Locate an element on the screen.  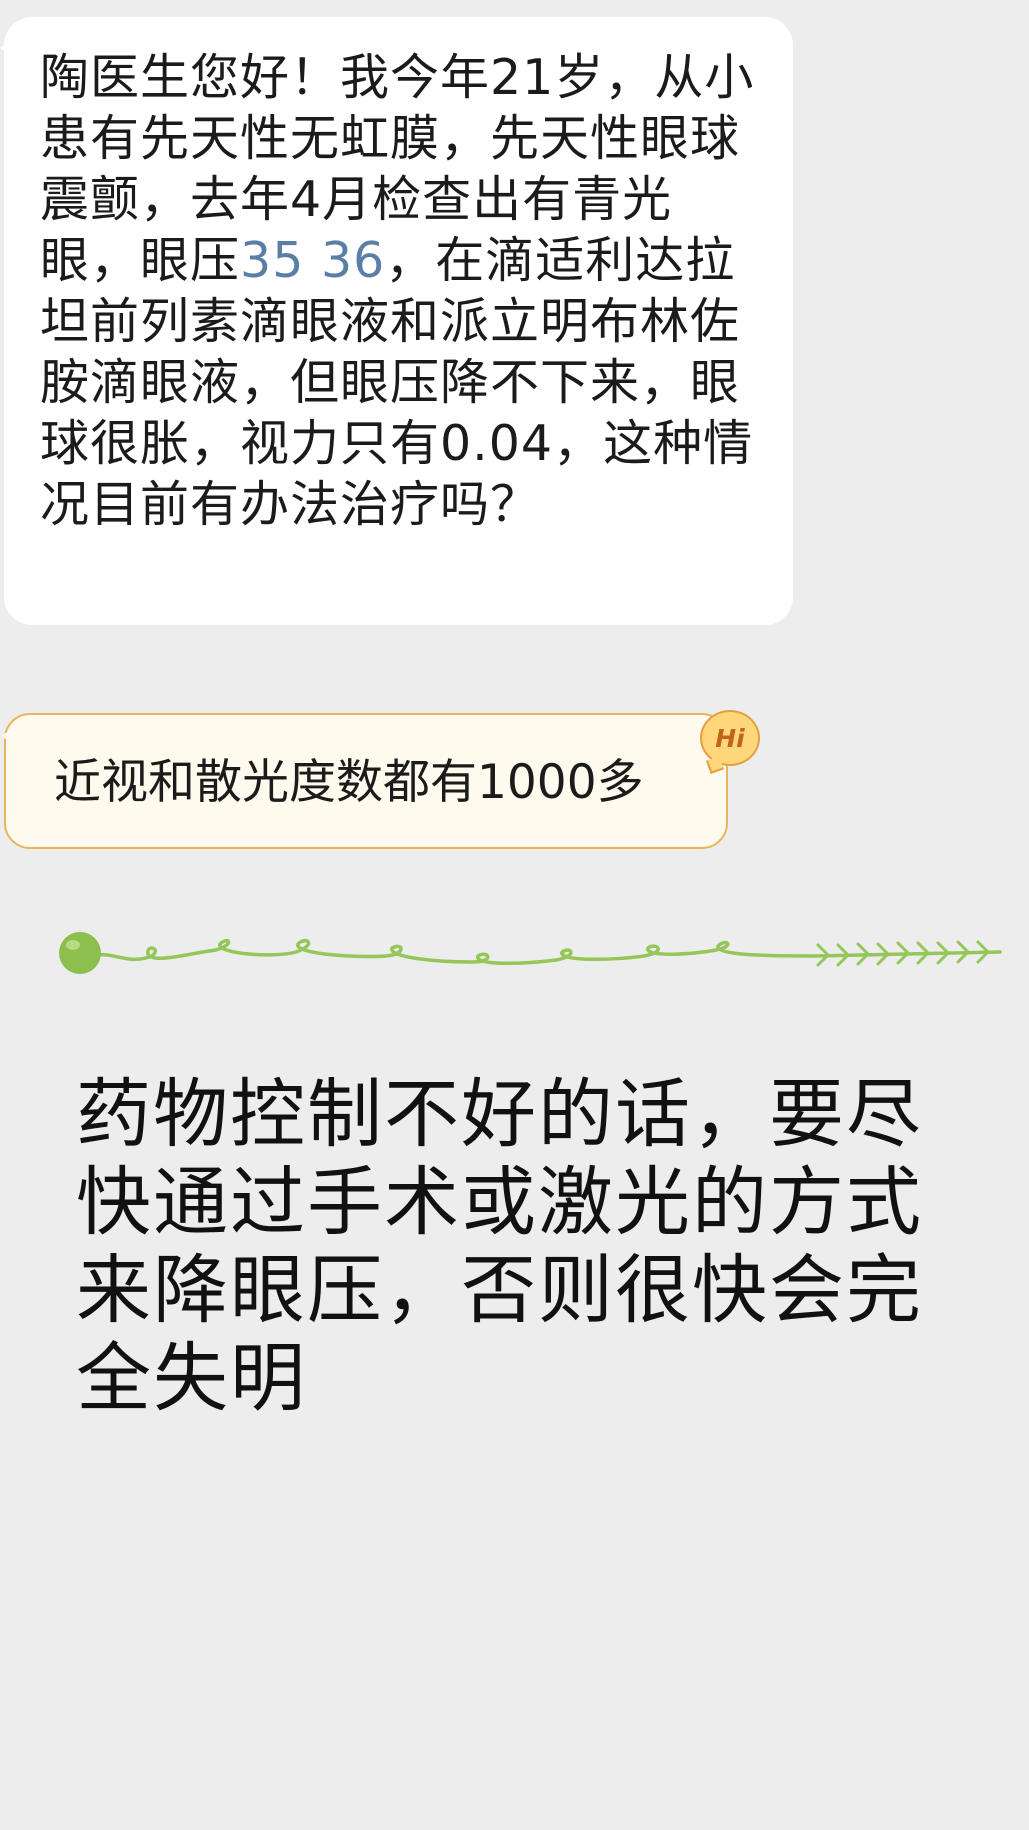
note-text: 近视和散光度数都有1000多 is located at coordinates (349, 782).